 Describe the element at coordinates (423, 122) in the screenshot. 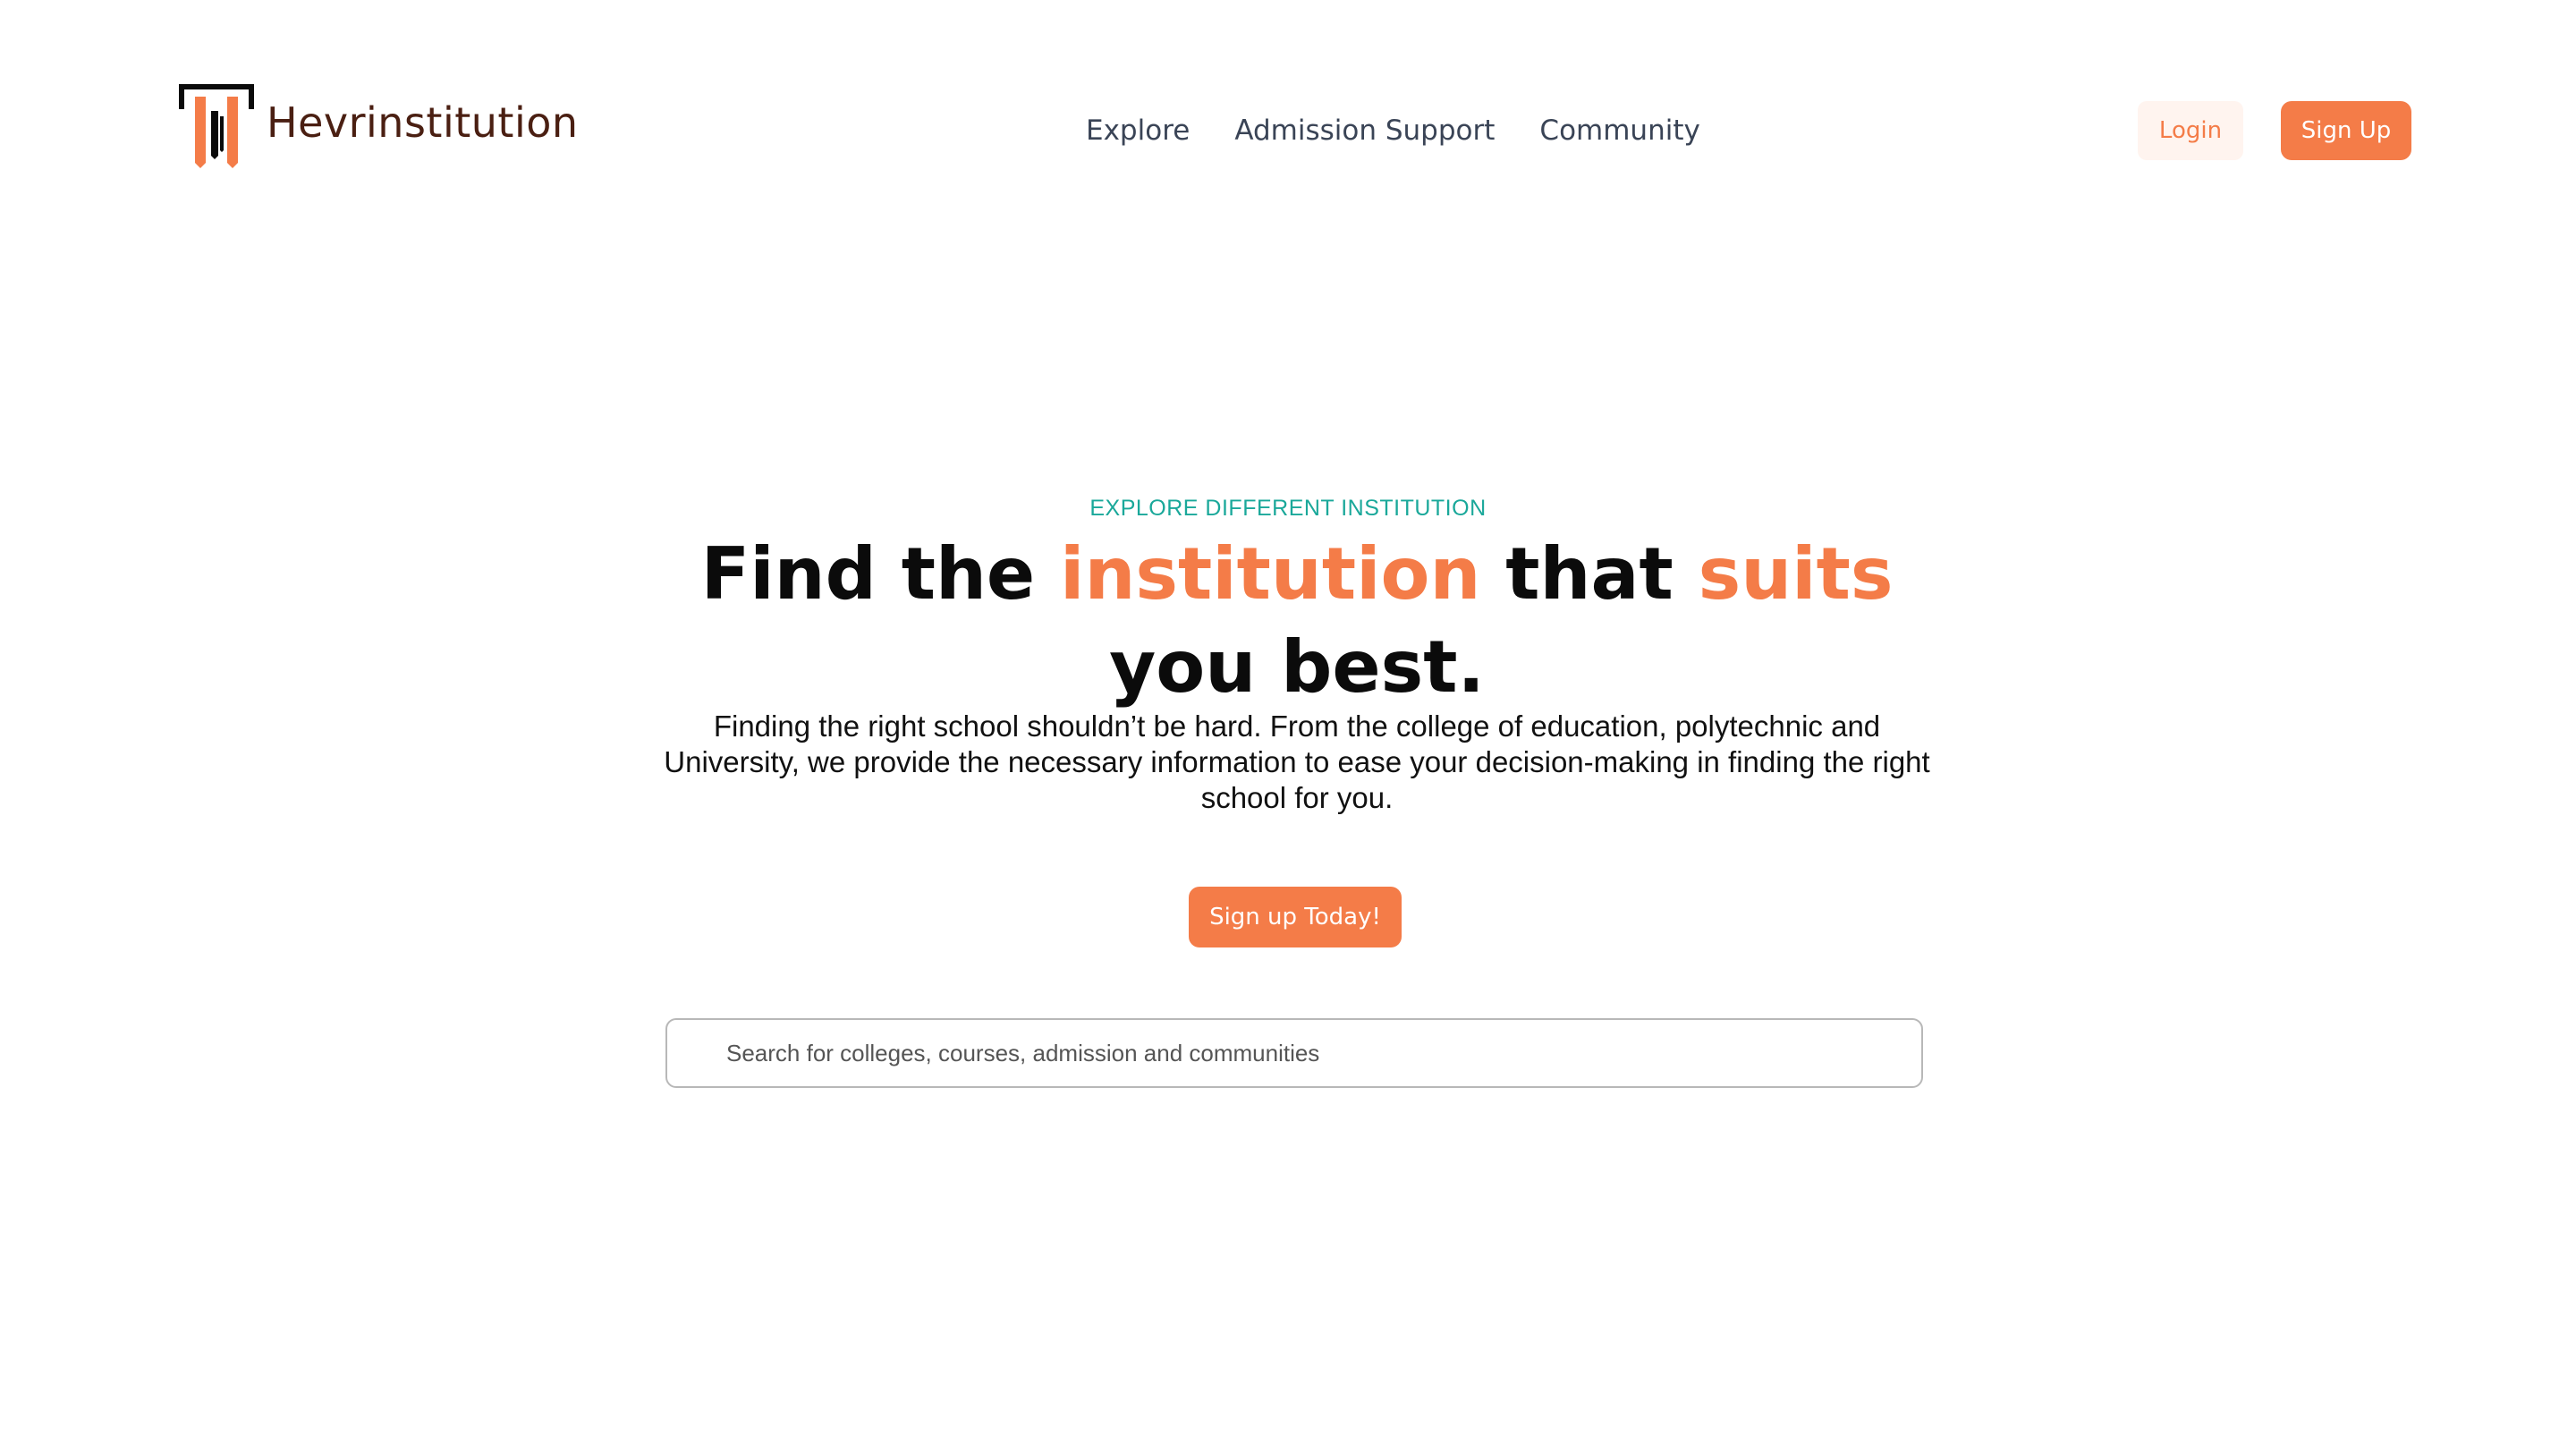

I see `brand-name: Hevrinstitution` at that location.